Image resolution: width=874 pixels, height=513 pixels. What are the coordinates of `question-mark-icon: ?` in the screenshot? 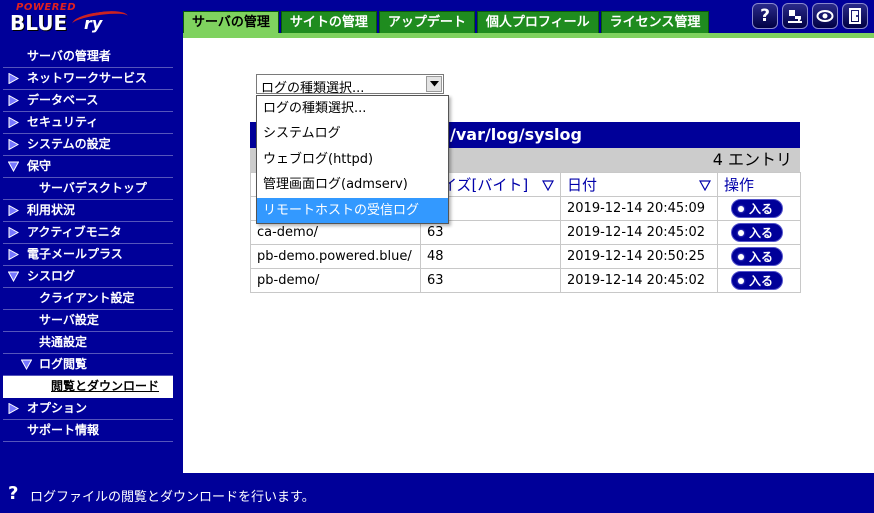 It's located at (13, 493).